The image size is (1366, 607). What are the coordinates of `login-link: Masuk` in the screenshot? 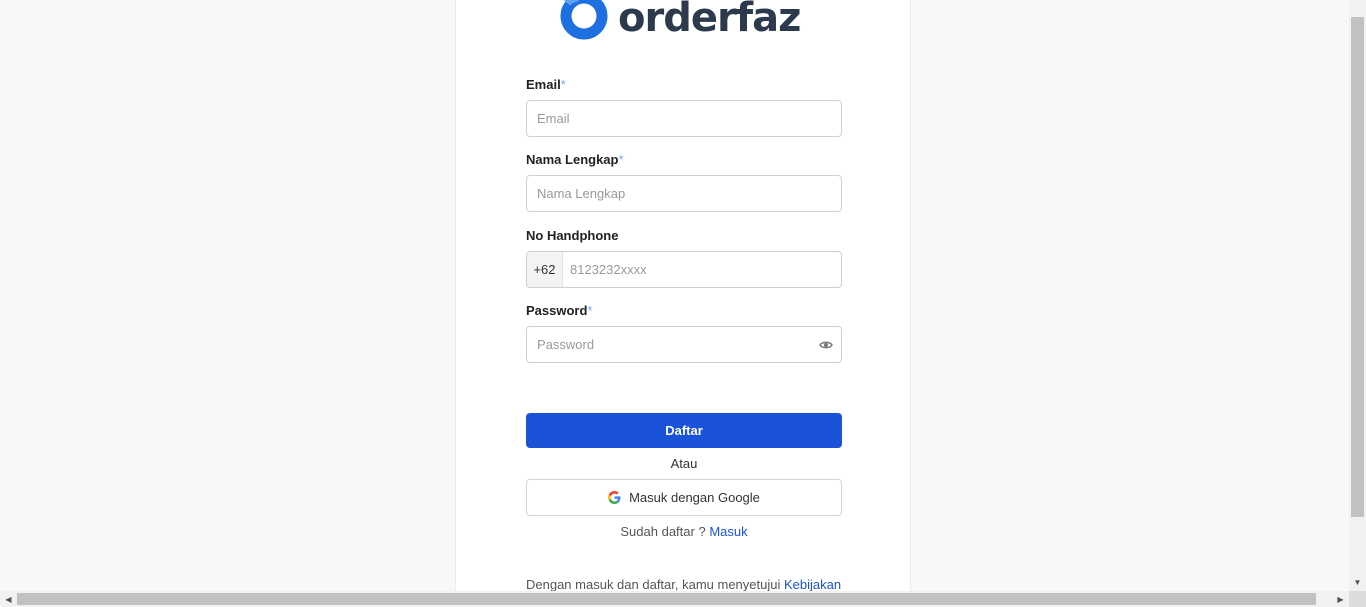 It's located at (728, 531).